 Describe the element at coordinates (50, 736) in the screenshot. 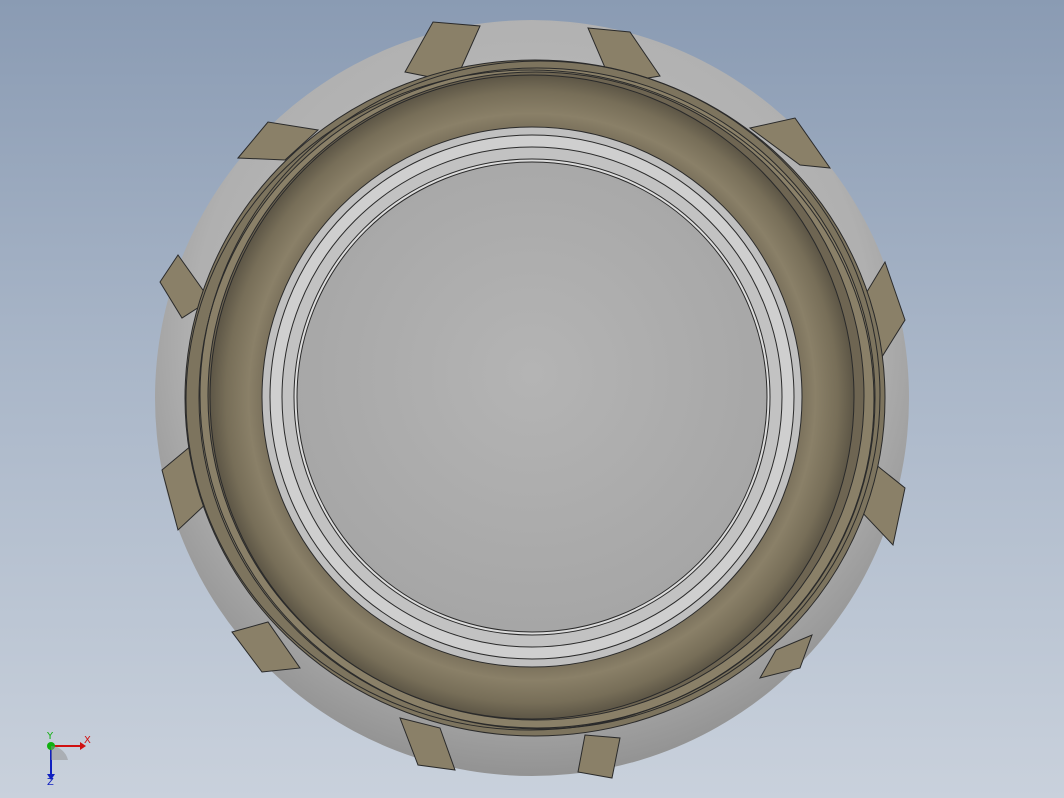

I see `y-axis-label: Y` at that location.